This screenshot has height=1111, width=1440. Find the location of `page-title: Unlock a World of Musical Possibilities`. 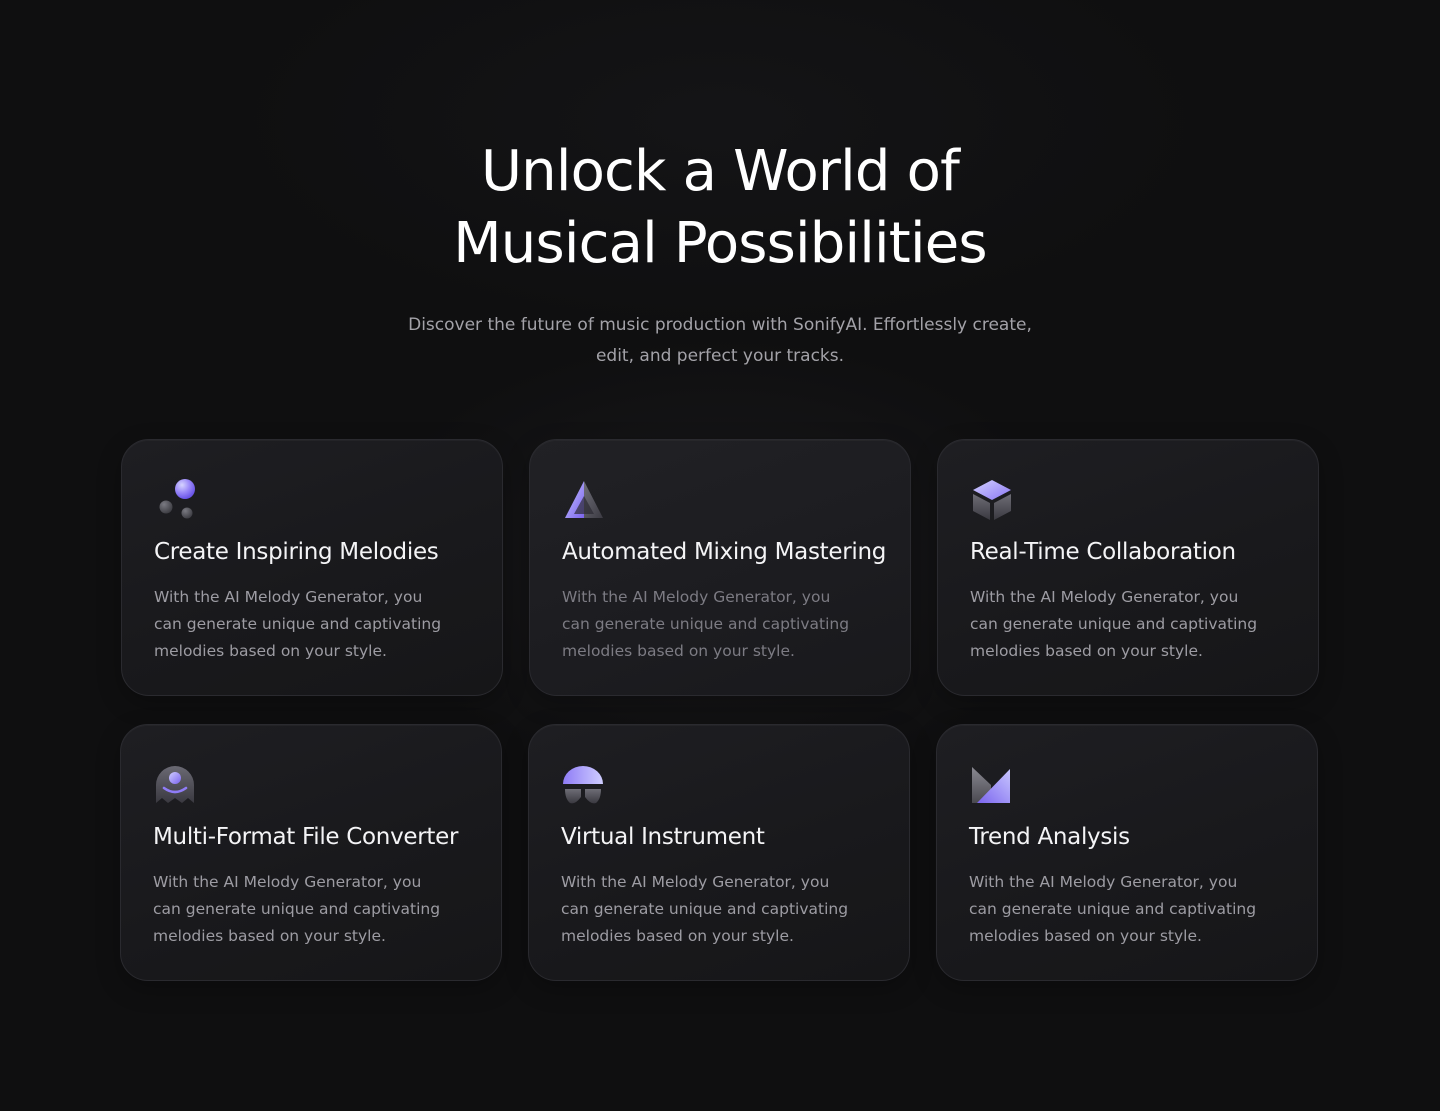

page-title: Unlock a World of Musical Possibilities is located at coordinates (720, 208).